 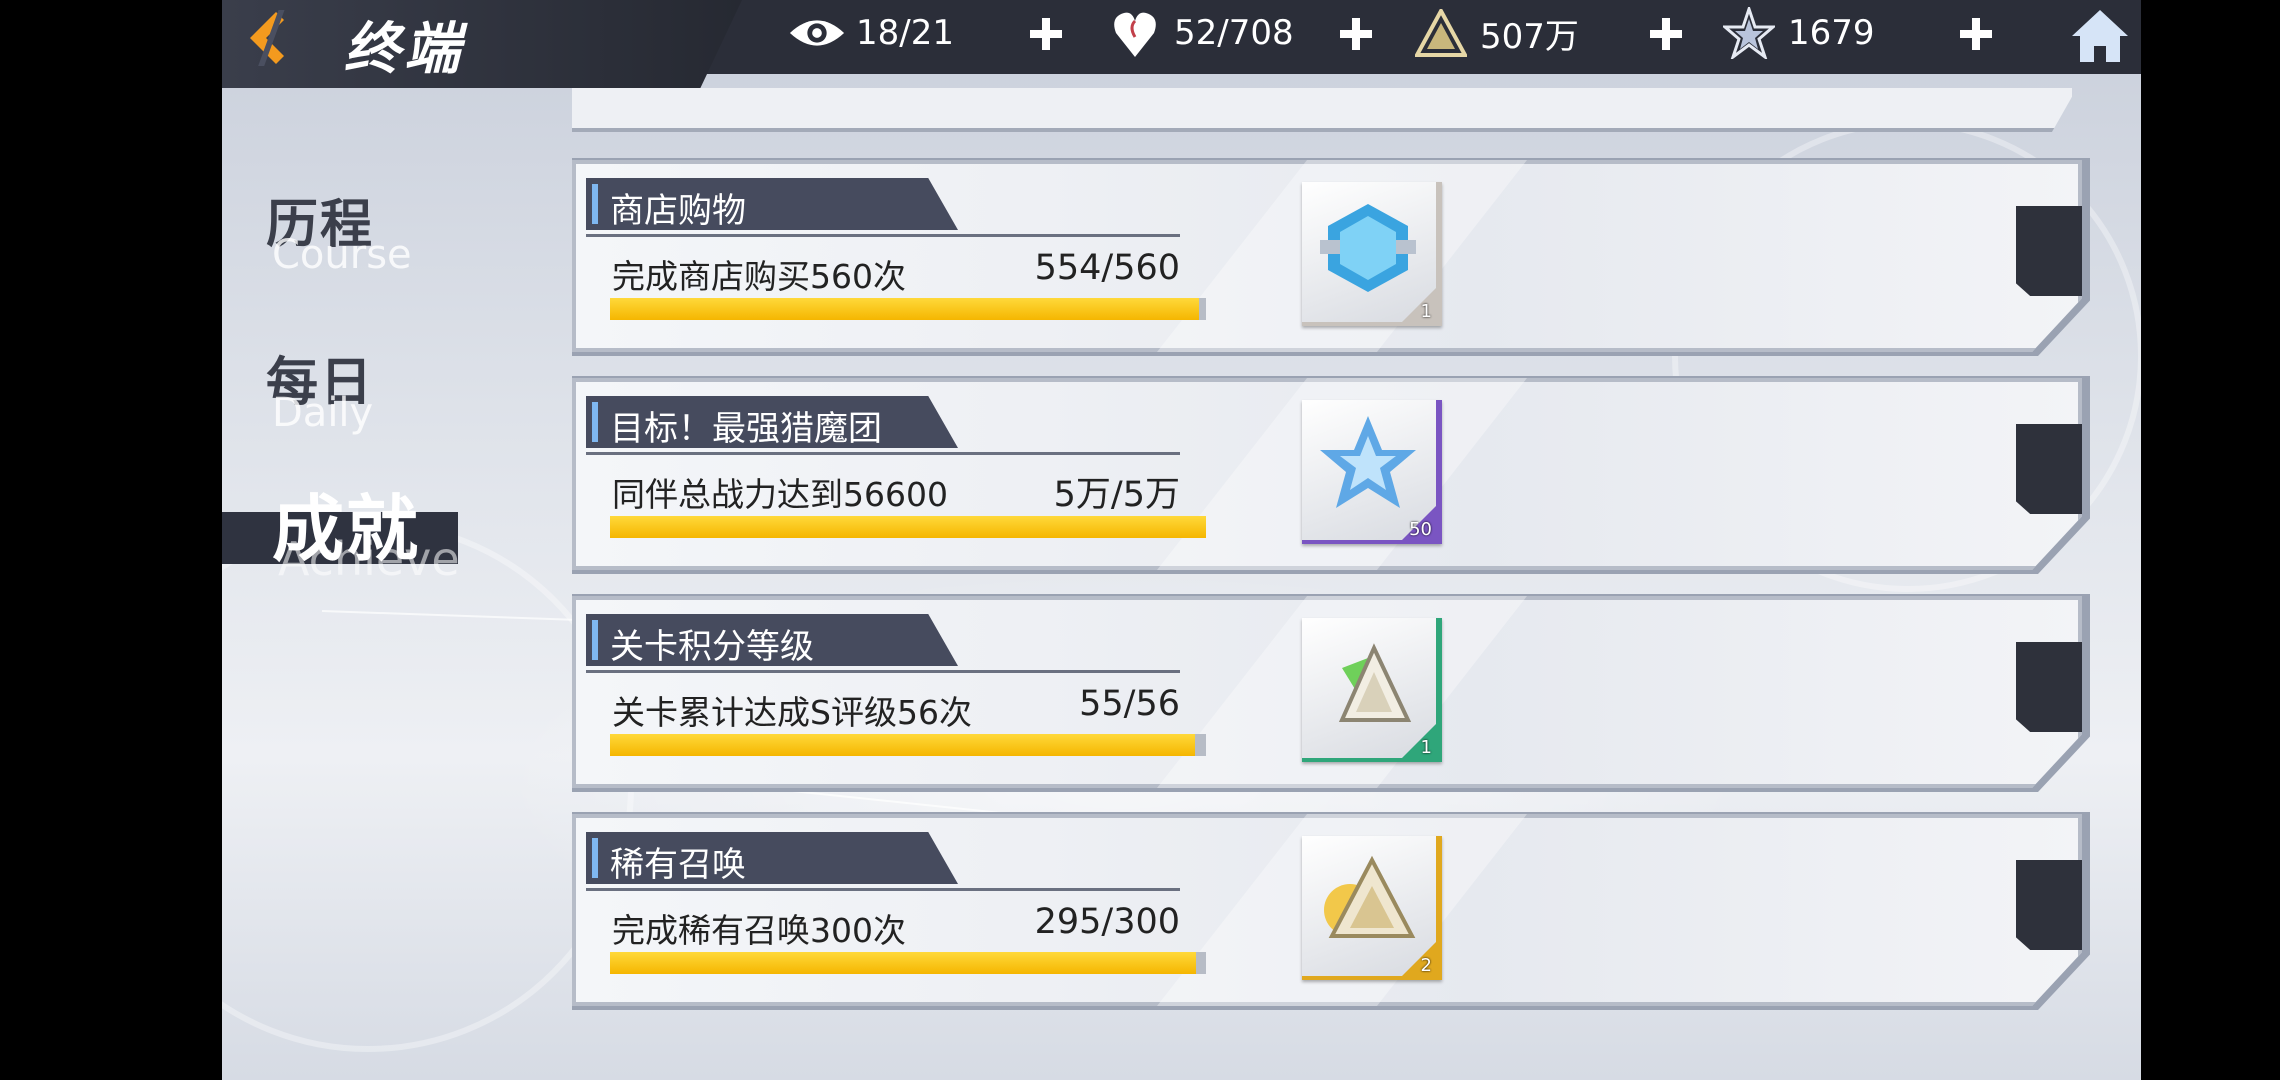 What do you see at coordinates (1107, 268) in the screenshot?
I see `task-progress-text: 554/560` at bounding box center [1107, 268].